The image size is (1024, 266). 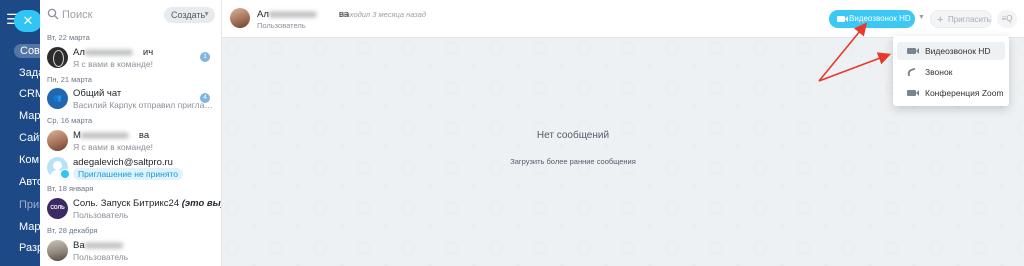 What do you see at coordinates (205, 98) in the screenshot?
I see `unread-counter: 4` at bounding box center [205, 98].